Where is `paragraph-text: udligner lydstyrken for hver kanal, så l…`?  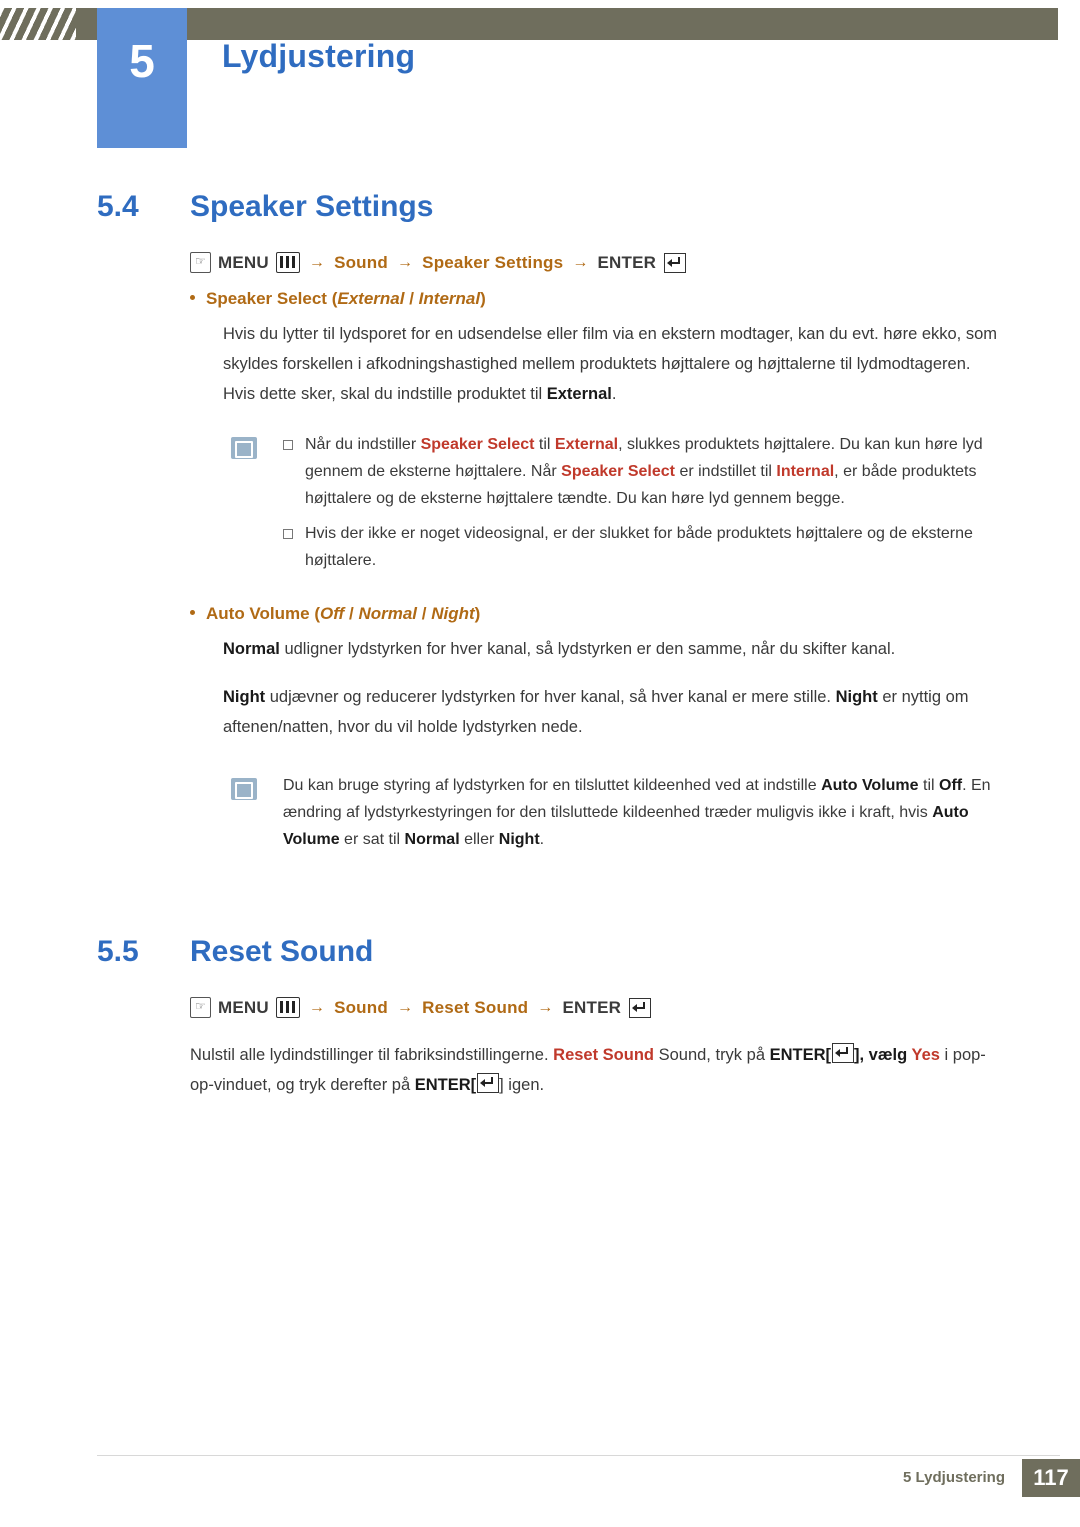
paragraph-text: udligner lydstyrken for hver kanal, så l… is located at coordinates (587, 649).